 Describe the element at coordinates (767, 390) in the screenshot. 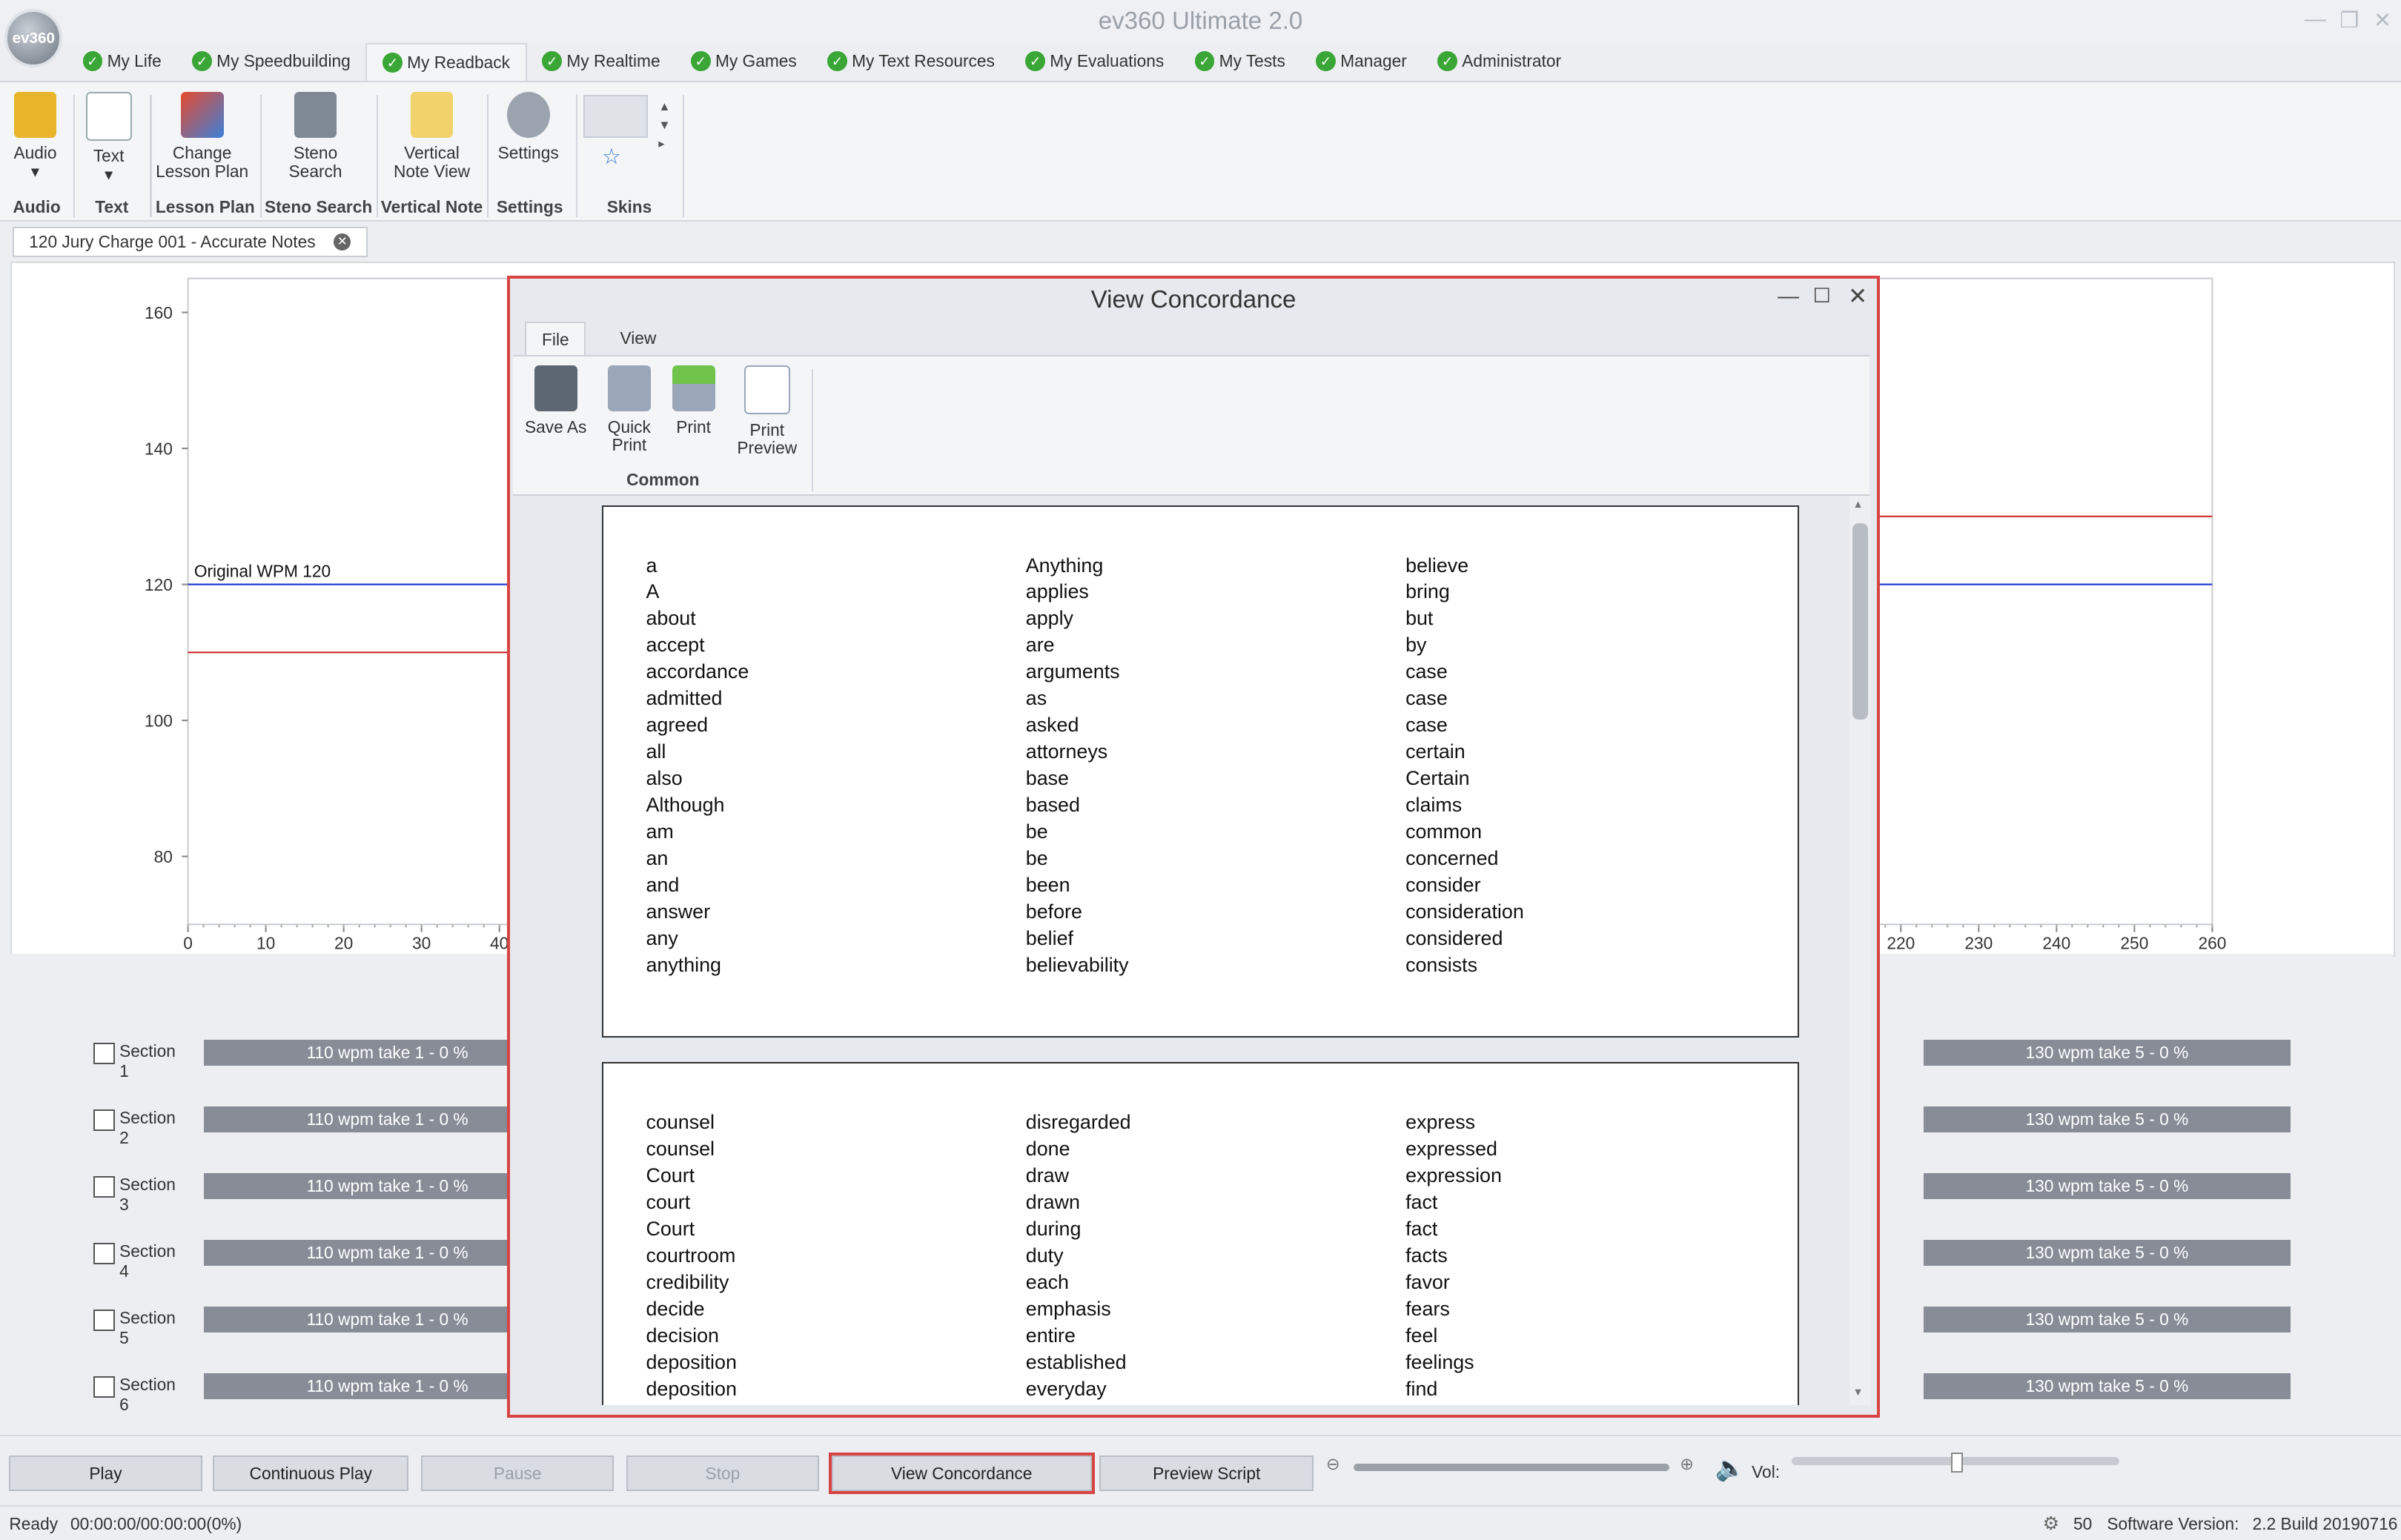

I see `magnifier-page-icon` at that location.